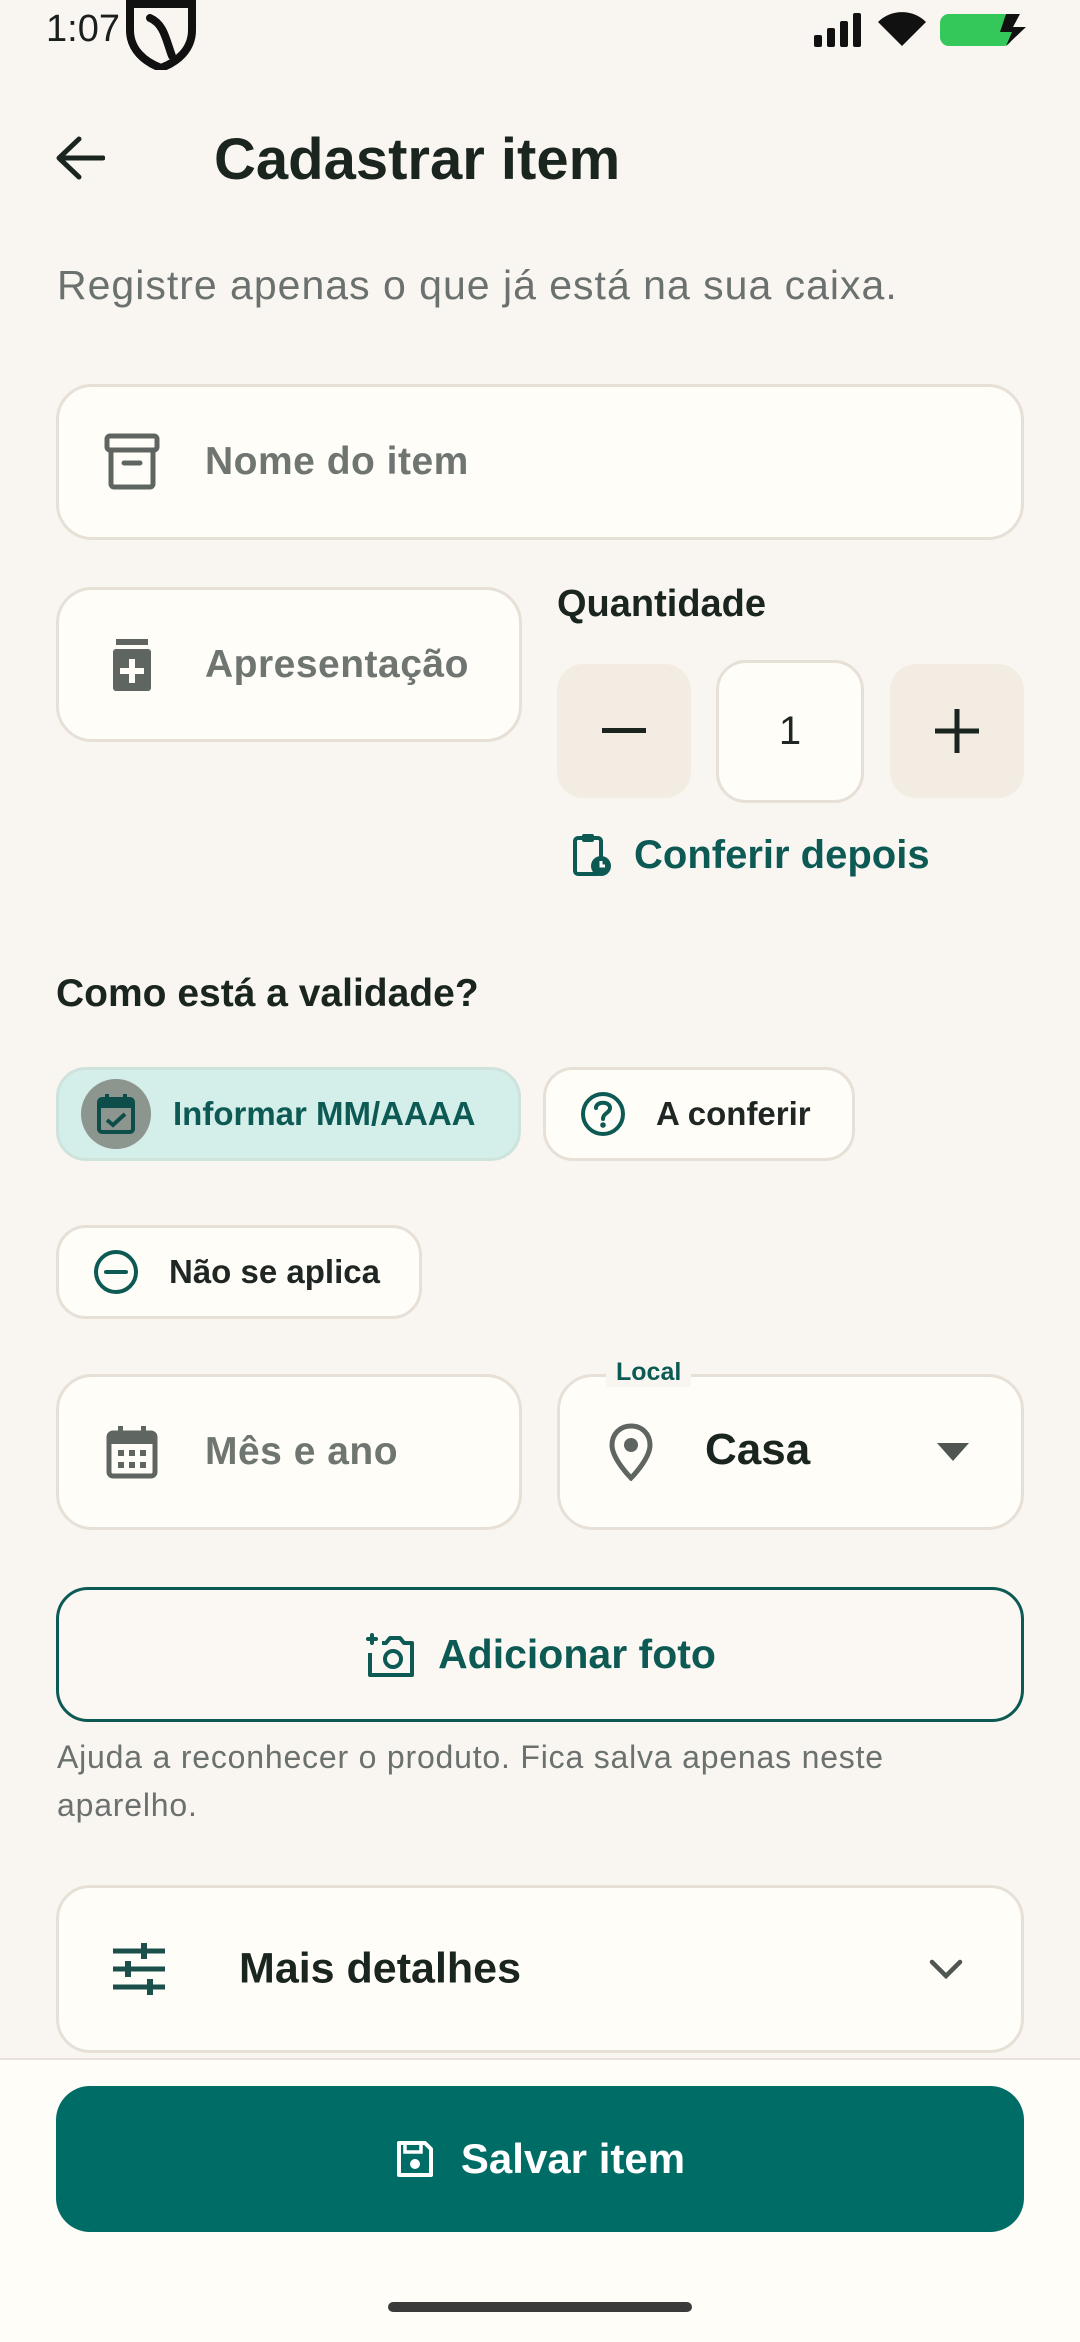 The image size is (1080, 2342). Describe the element at coordinates (132, 462) in the screenshot. I see `archive-box-icon` at that location.